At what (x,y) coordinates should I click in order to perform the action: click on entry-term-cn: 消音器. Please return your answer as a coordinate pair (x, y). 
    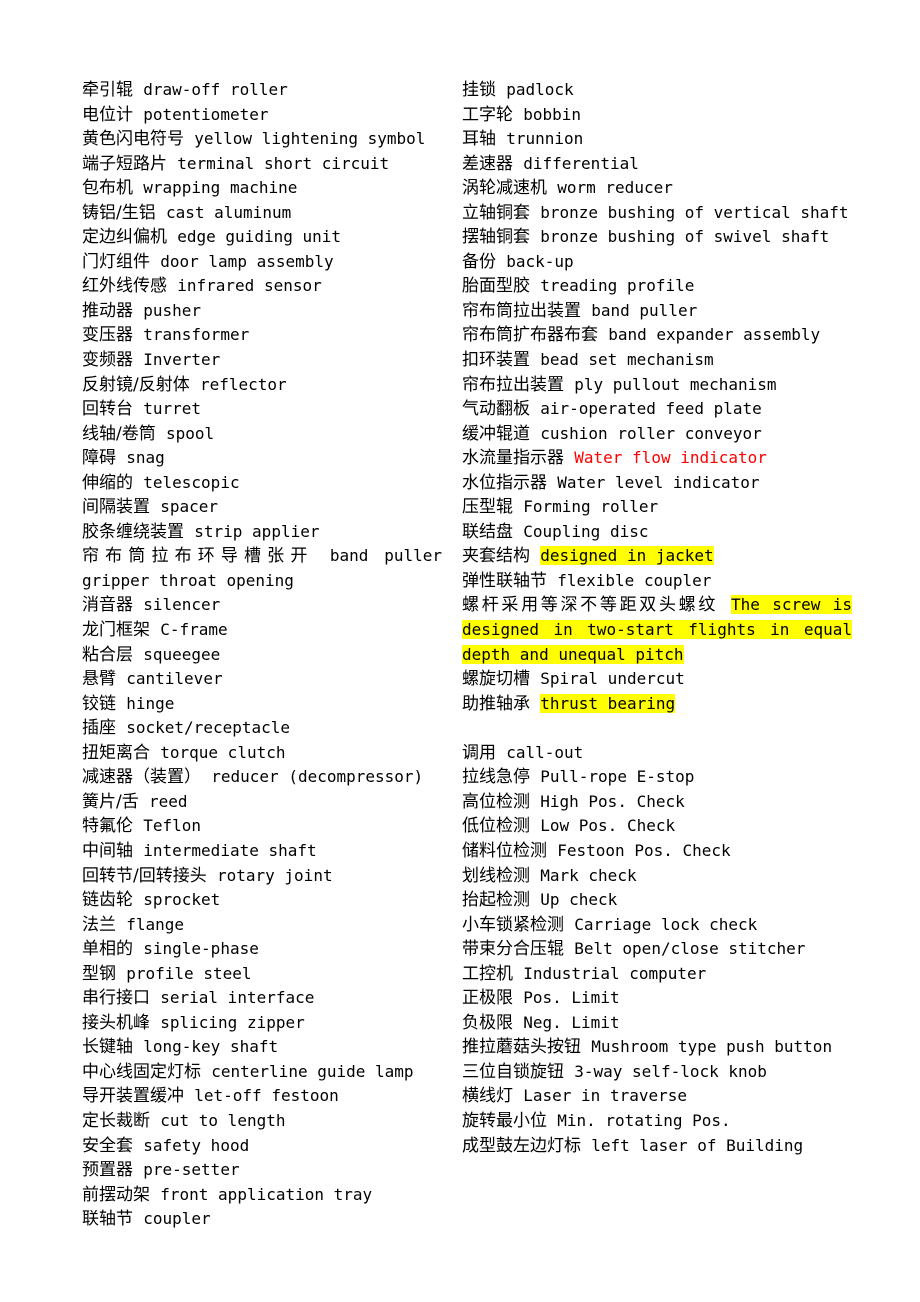
    Looking at the image, I should click on (107, 605).